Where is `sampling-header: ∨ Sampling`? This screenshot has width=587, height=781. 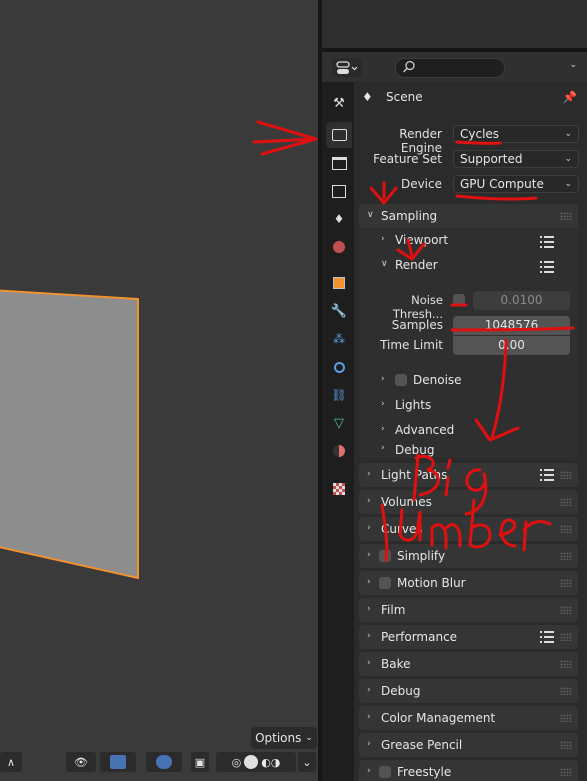 sampling-header: ∨ Sampling is located at coordinates (468, 216).